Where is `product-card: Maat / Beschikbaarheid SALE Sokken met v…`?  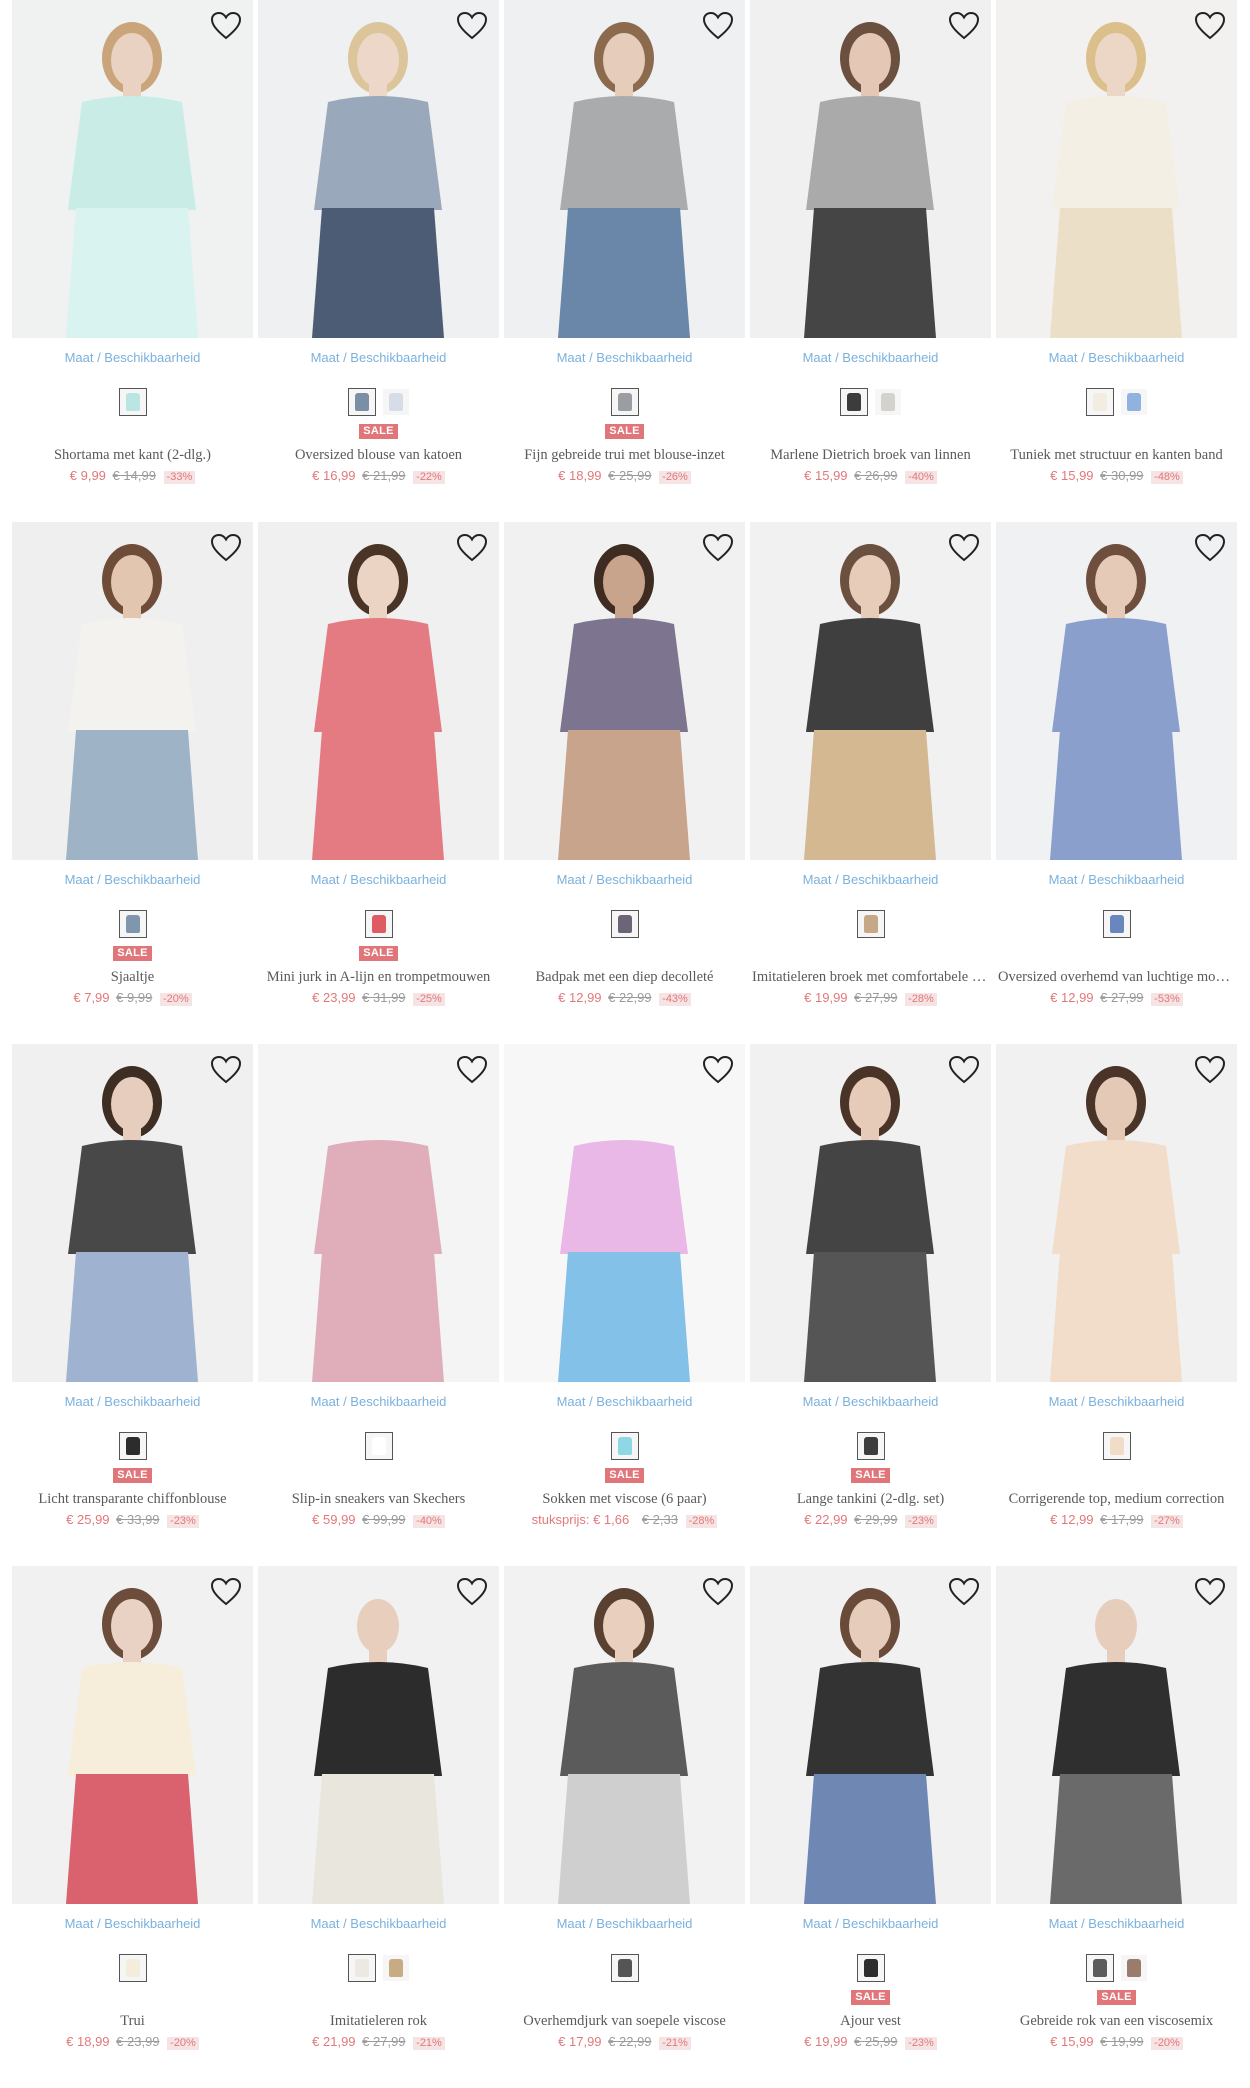 product-card: Maat / Beschikbaarheid SALE Sokken met v… is located at coordinates (624, 1305).